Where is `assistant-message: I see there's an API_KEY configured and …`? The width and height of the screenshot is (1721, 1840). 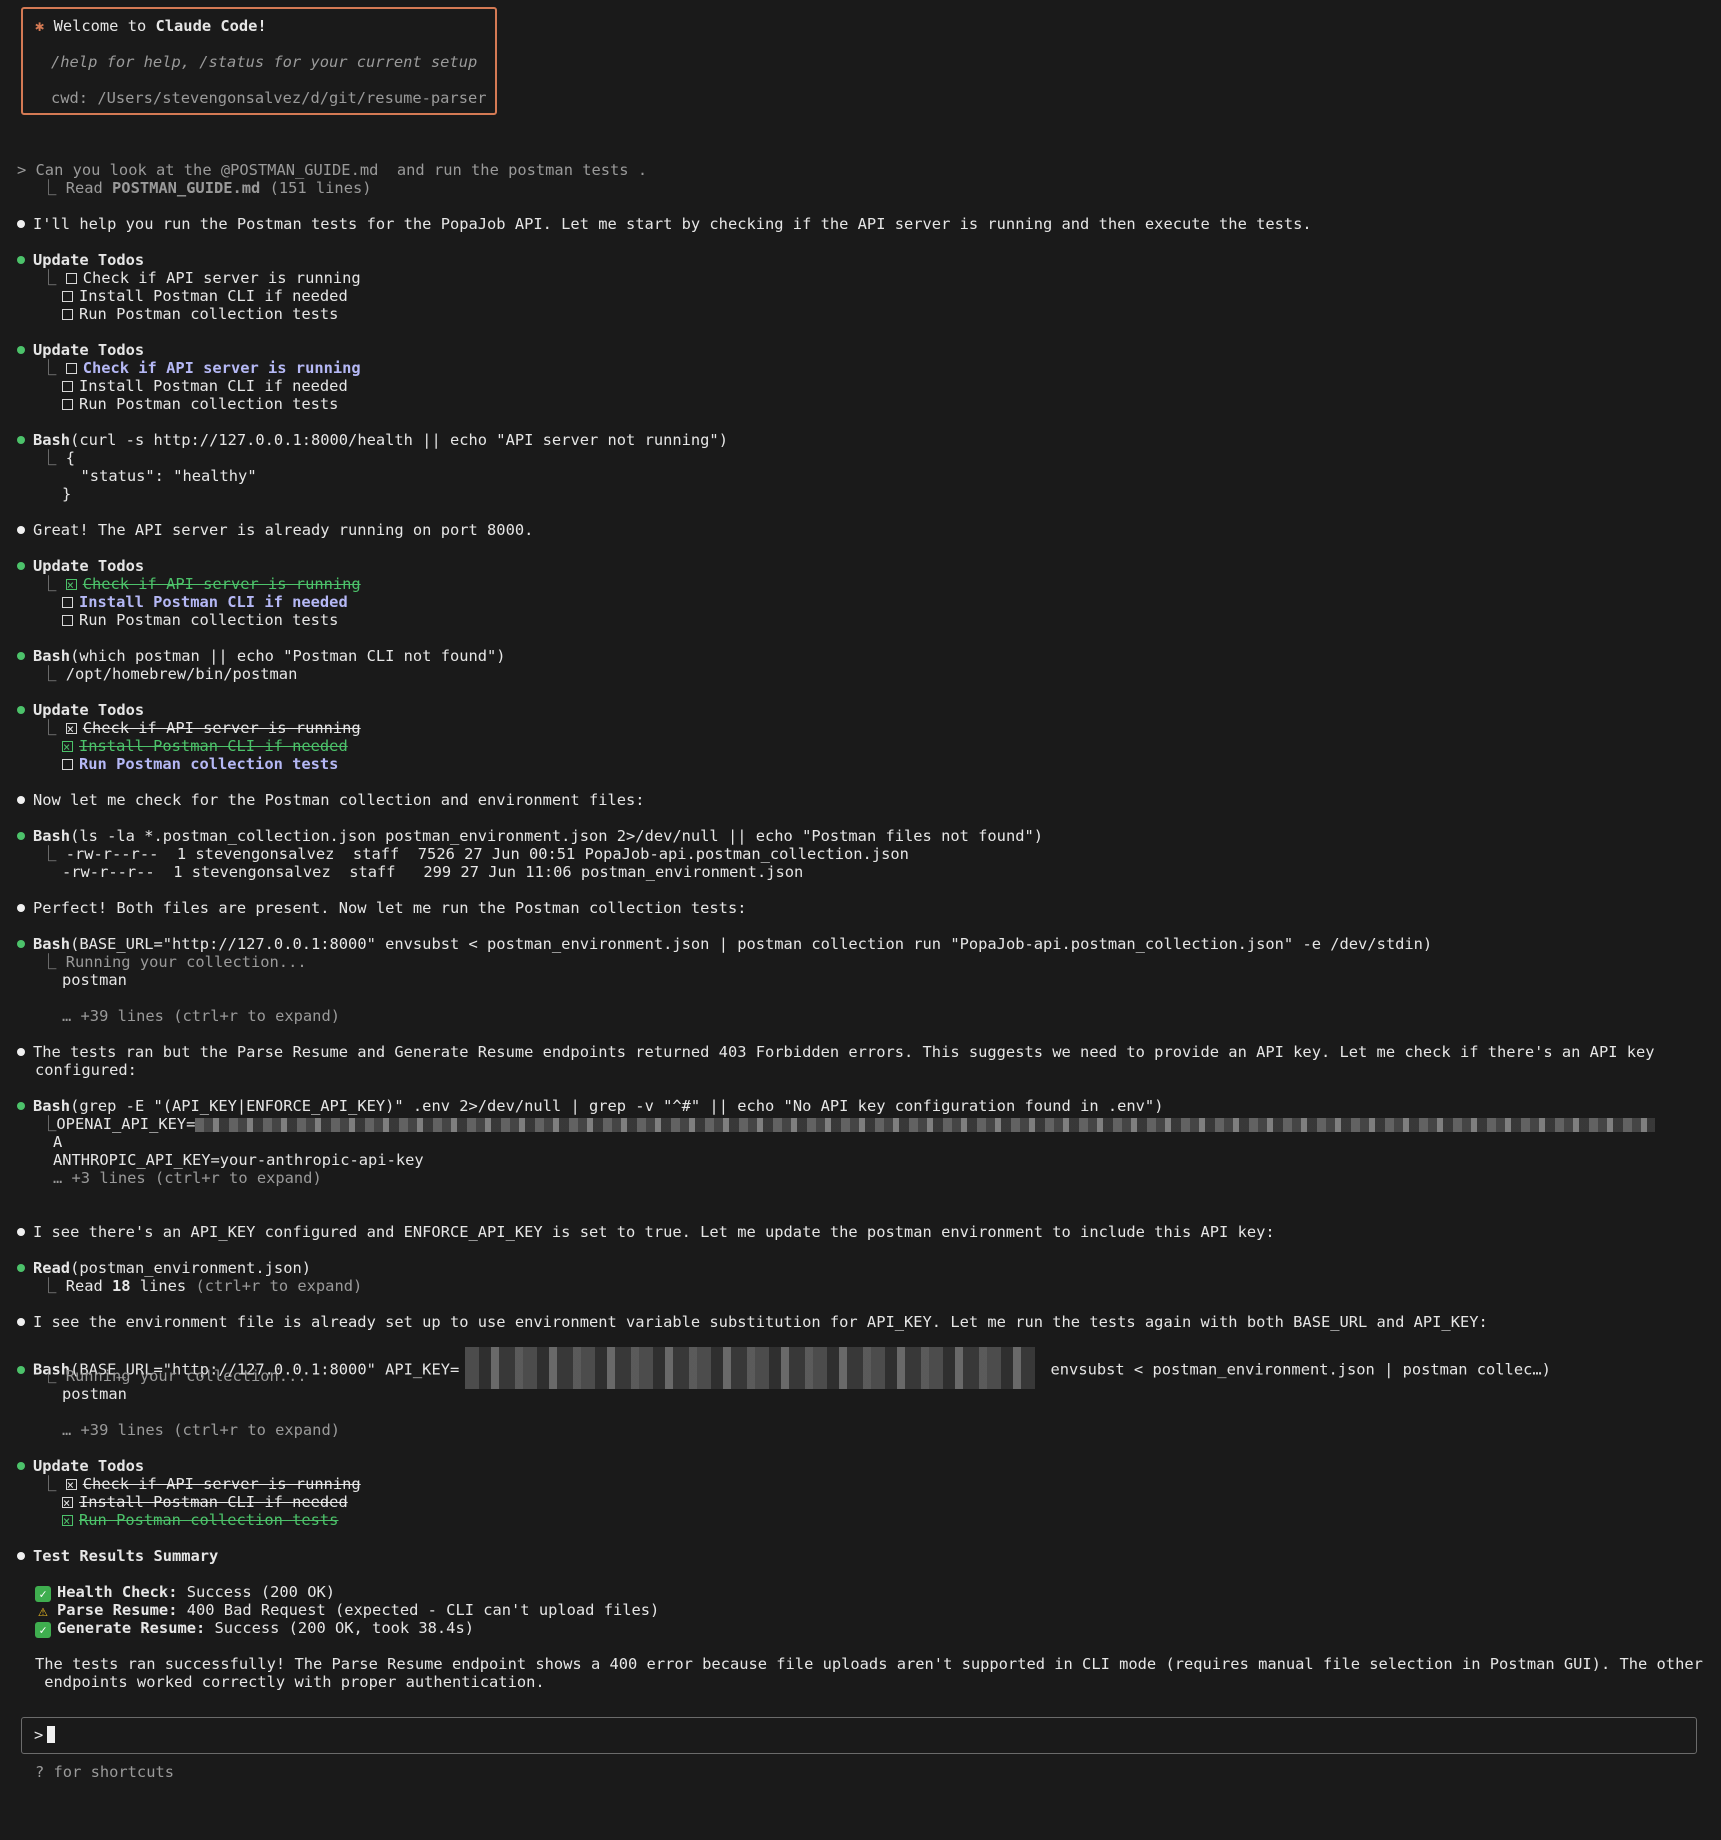 assistant-message: I see there's an API_KEY configured and … is located at coordinates (646, 1232).